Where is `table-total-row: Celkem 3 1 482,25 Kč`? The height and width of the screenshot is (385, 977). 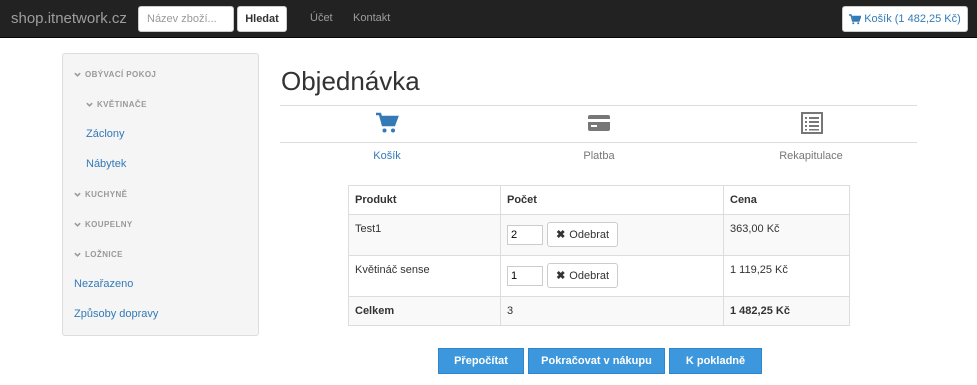 table-total-row: Celkem 3 1 482,25 Kč is located at coordinates (599, 311).